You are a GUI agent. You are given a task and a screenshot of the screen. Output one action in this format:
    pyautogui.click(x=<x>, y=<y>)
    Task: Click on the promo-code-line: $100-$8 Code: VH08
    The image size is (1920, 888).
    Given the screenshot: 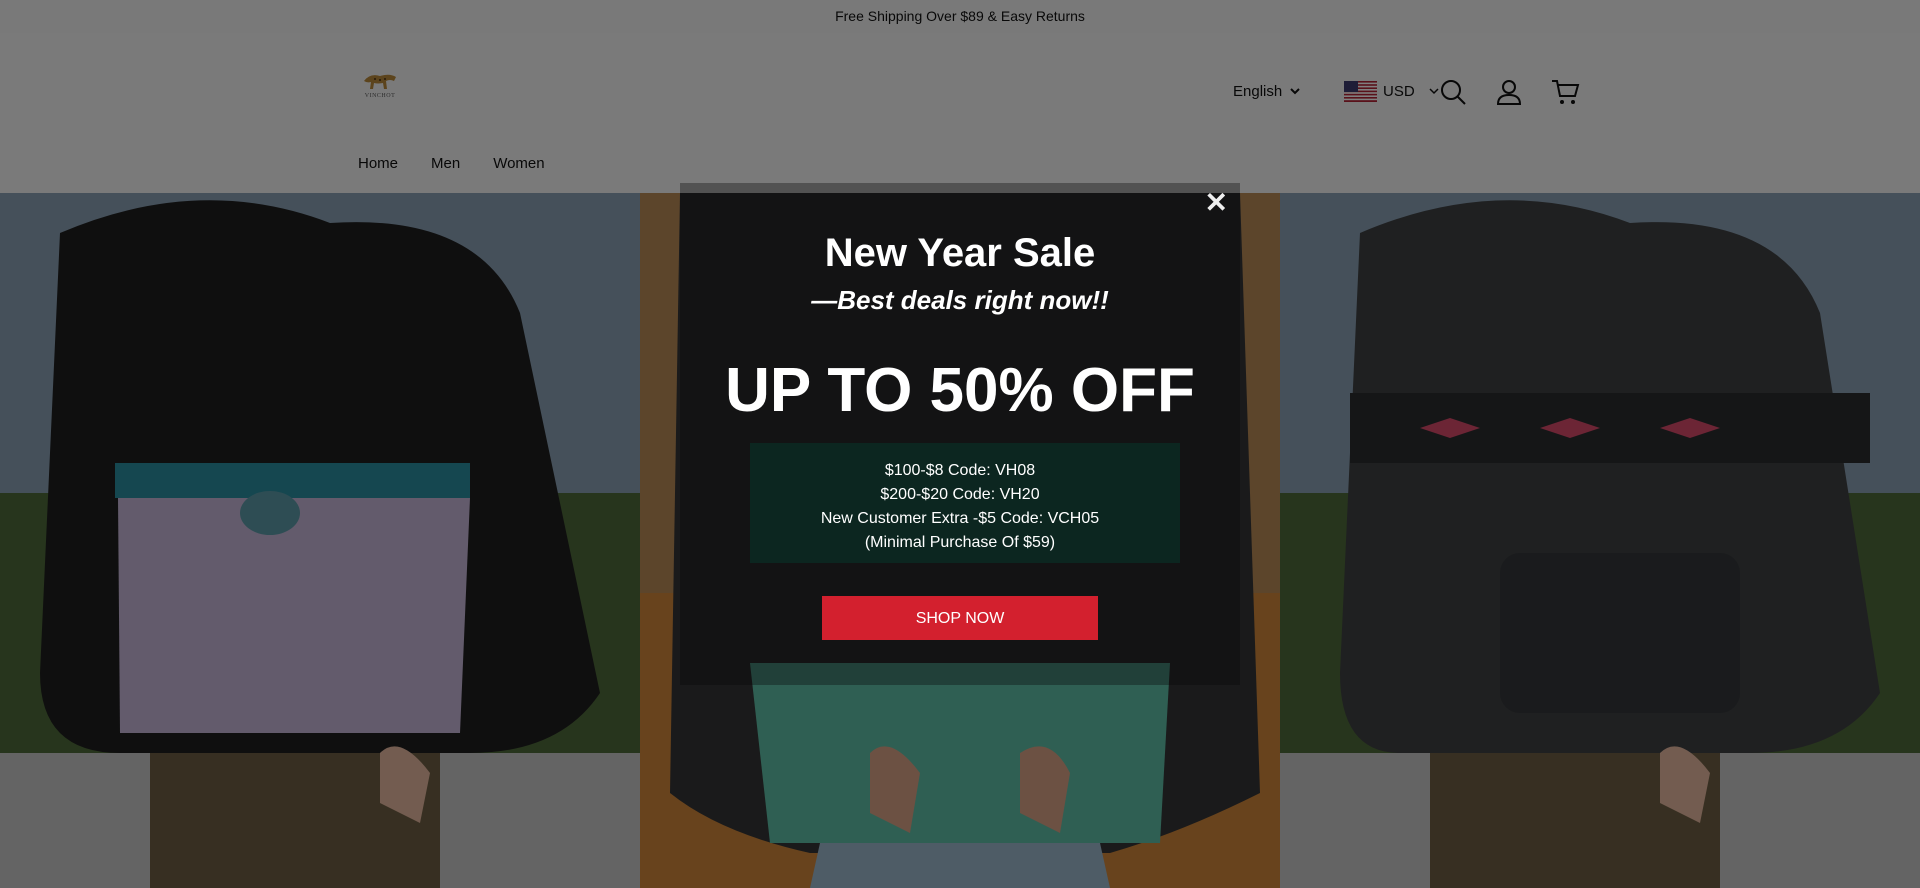 What is the action you would take?
    pyautogui.click(x=960, y=470)
    